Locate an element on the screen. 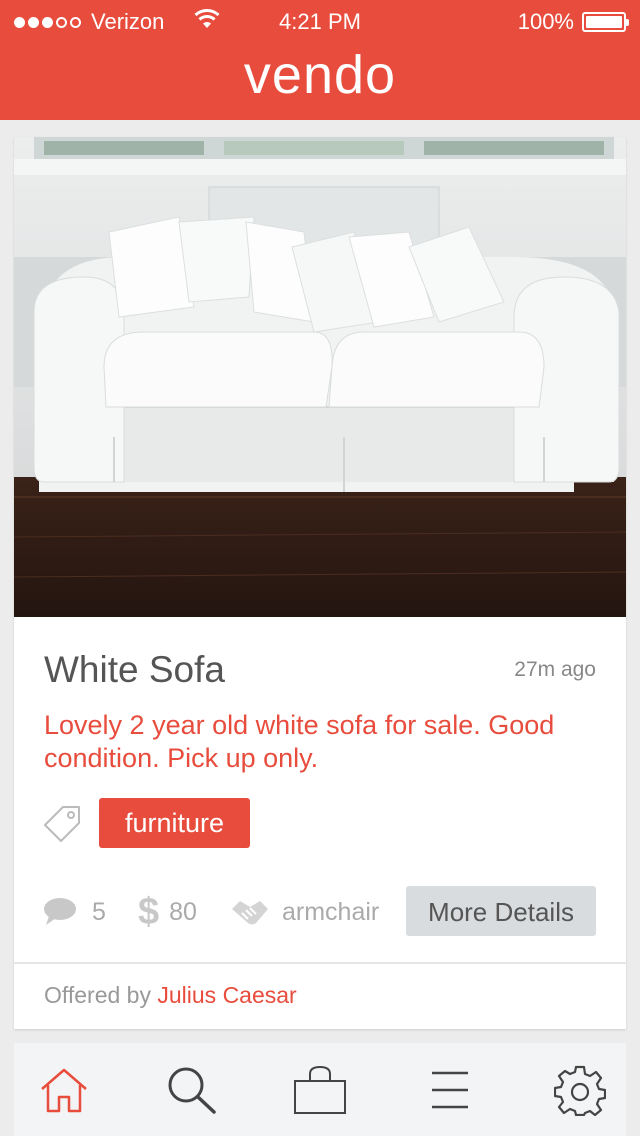 This screenshot has height=1136, width=640. tab-menu is located at coordinates (450, 1089).